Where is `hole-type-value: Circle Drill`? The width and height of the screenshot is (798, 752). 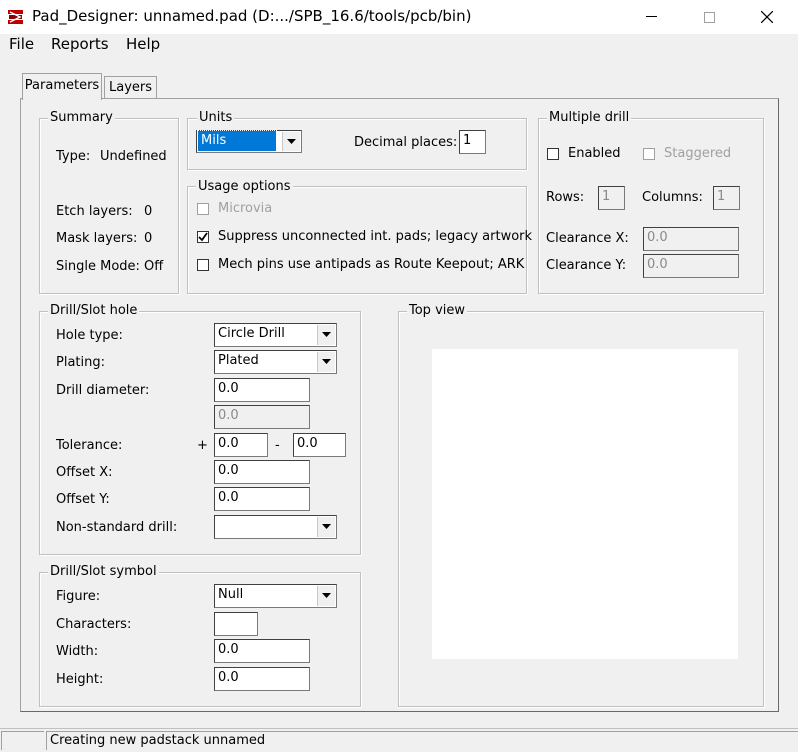 hole-type-value: Circle Drill is located at coordinates (251, 333).